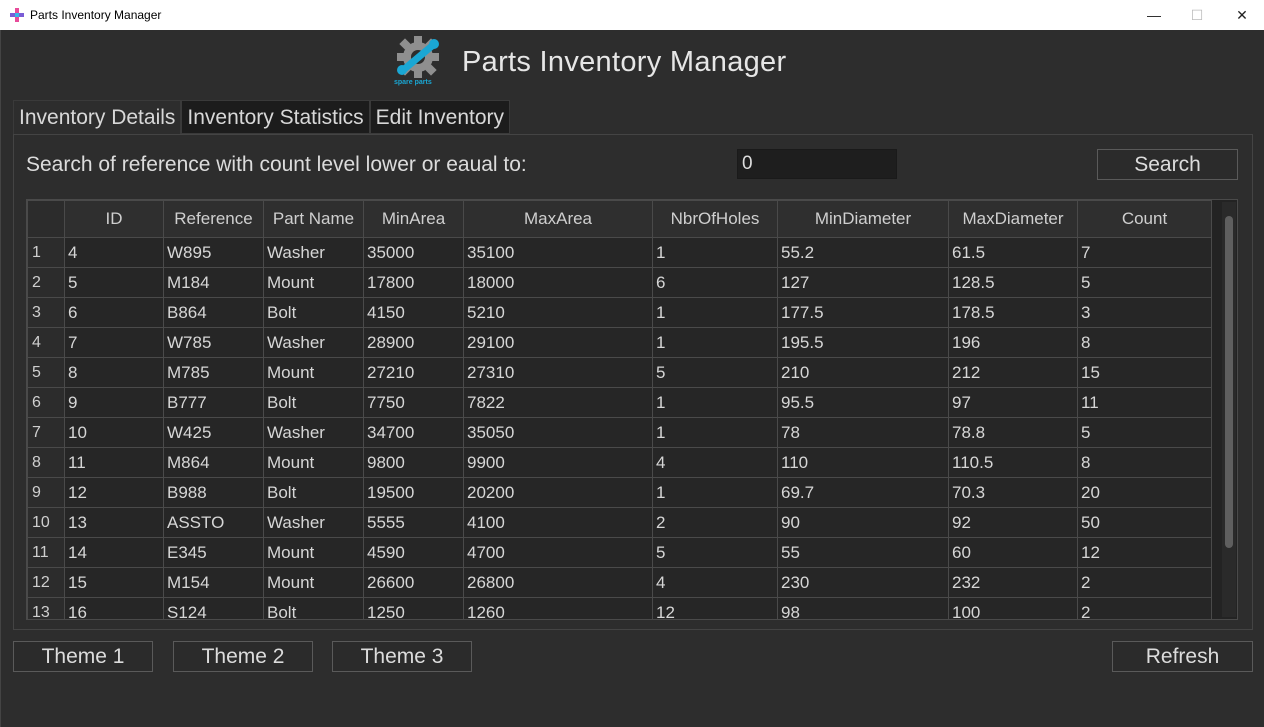 Image resolution: width=1264 pixels, height=727 pixels. I want to click on table-cell: 11, so click(114, 462).